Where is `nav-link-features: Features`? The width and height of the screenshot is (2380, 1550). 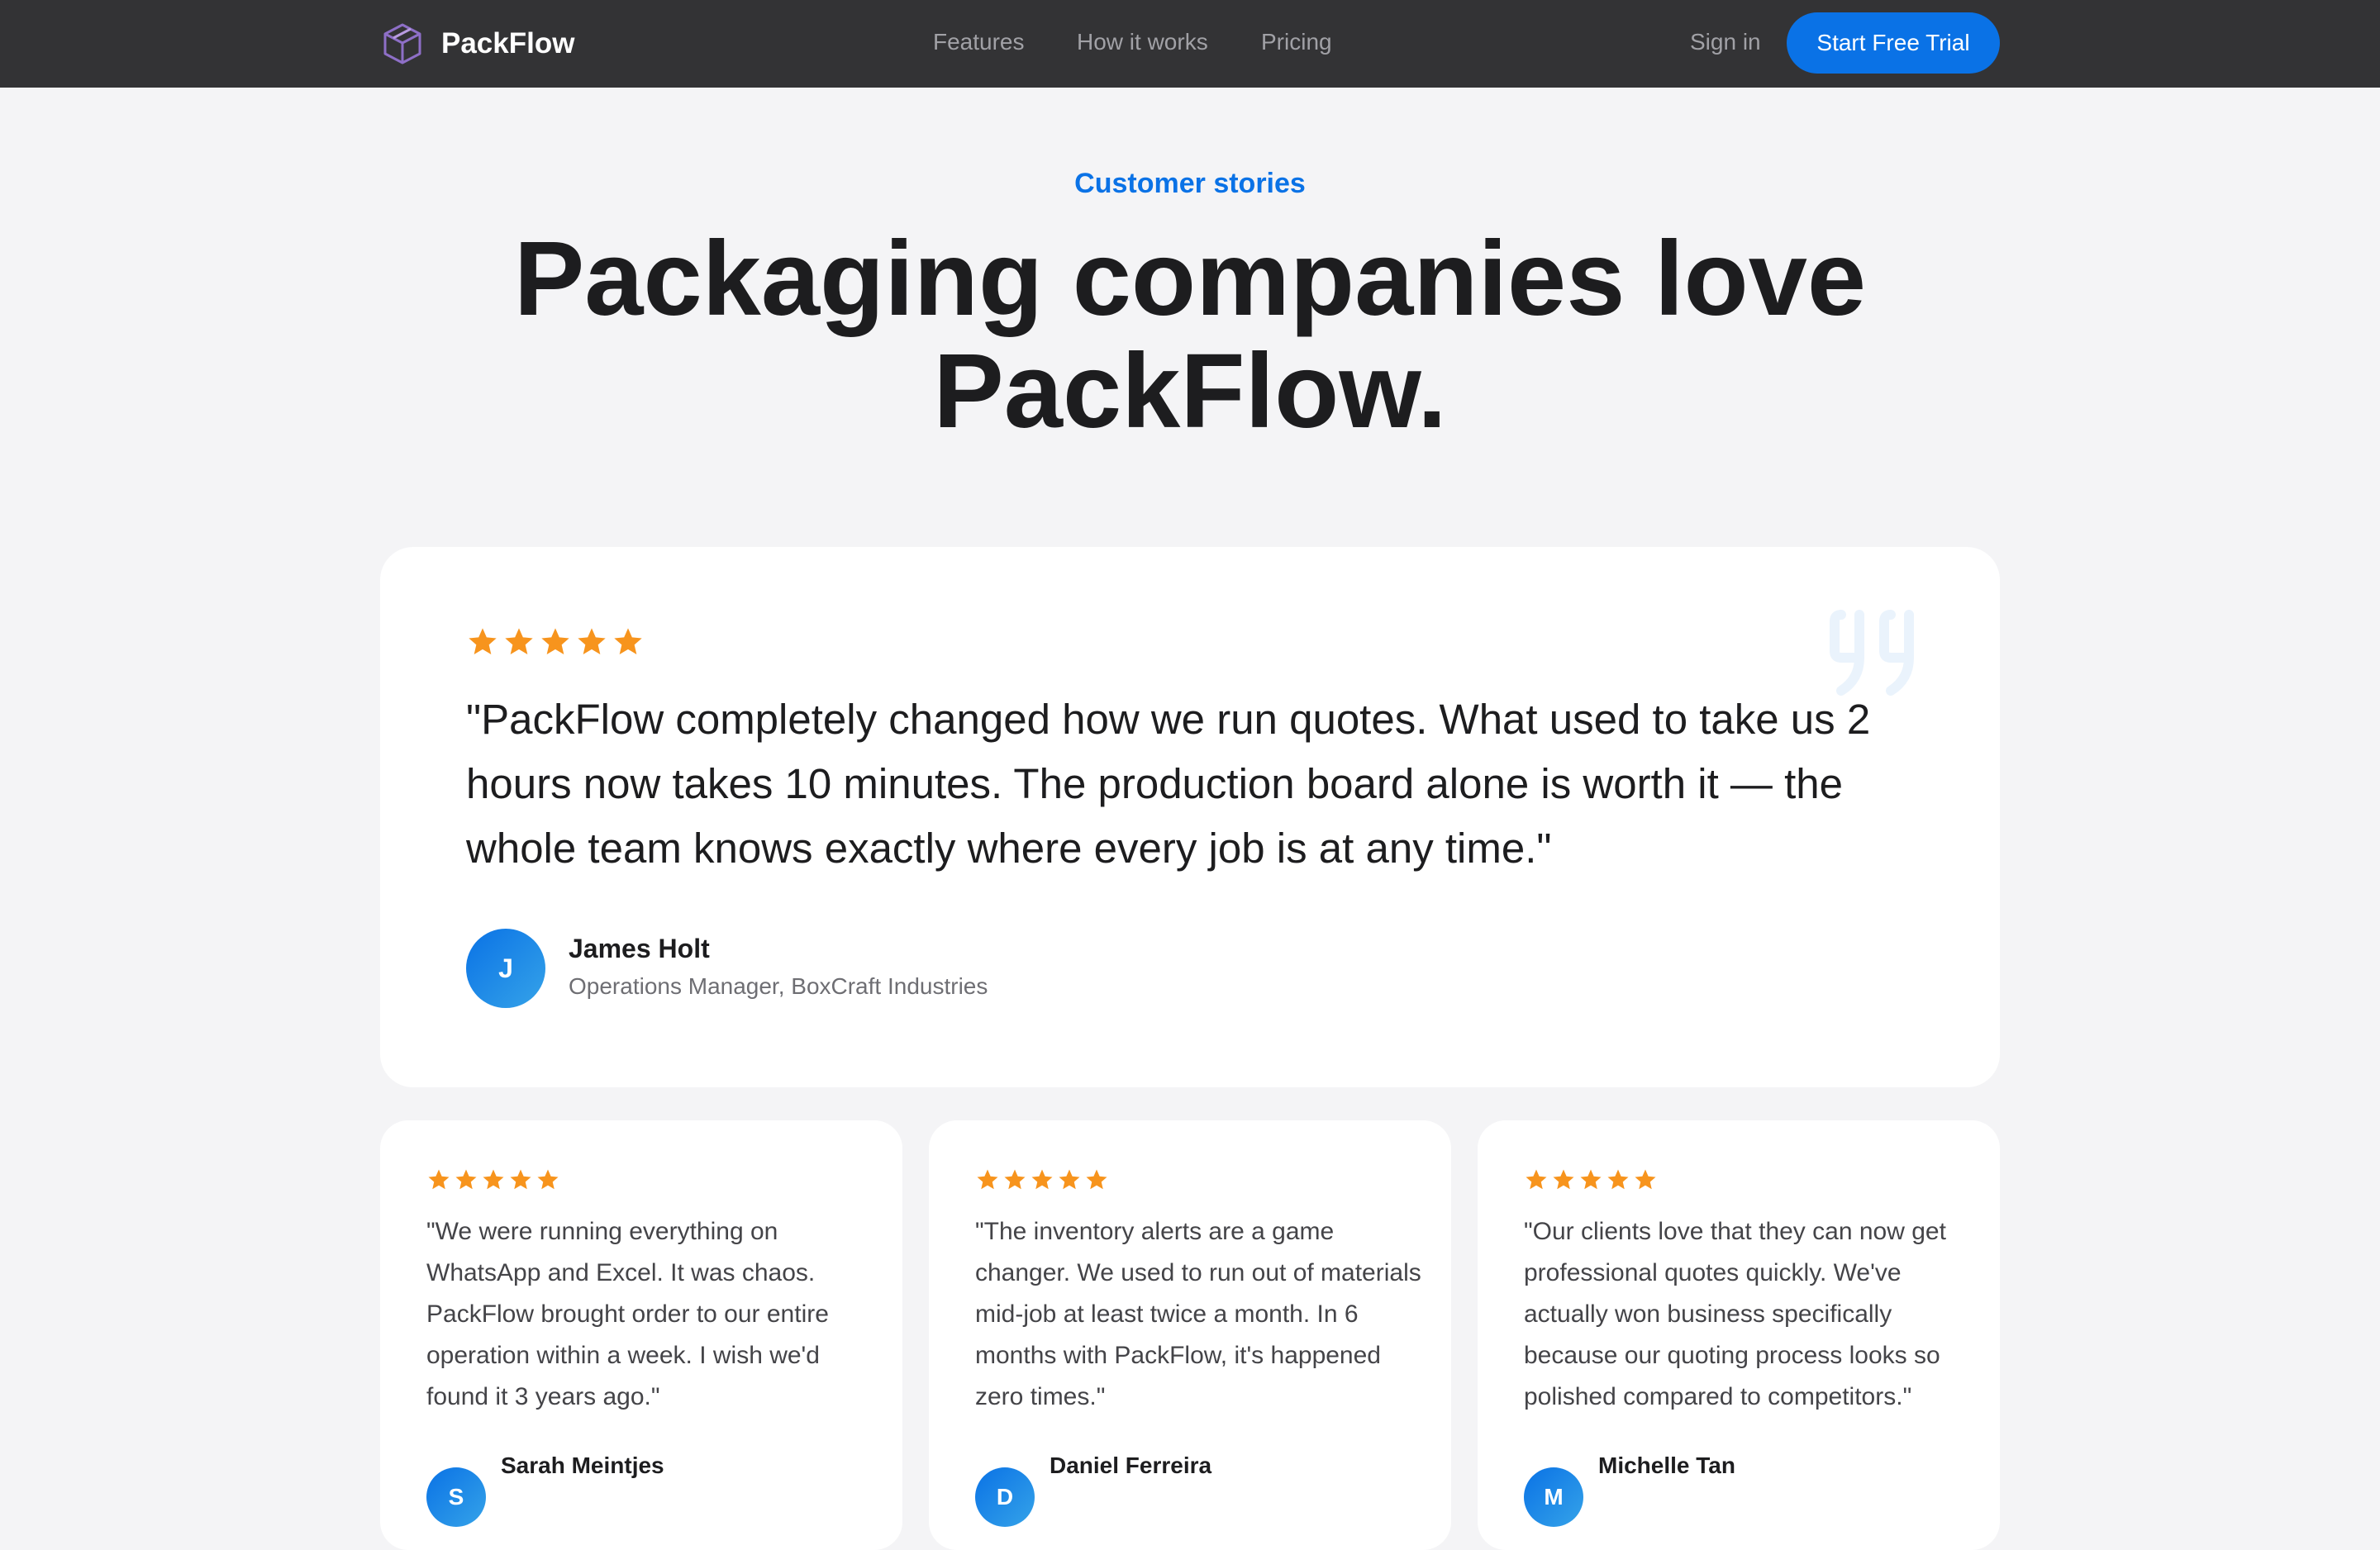
nav-link-features: Features is located at coordinates (979, 42).